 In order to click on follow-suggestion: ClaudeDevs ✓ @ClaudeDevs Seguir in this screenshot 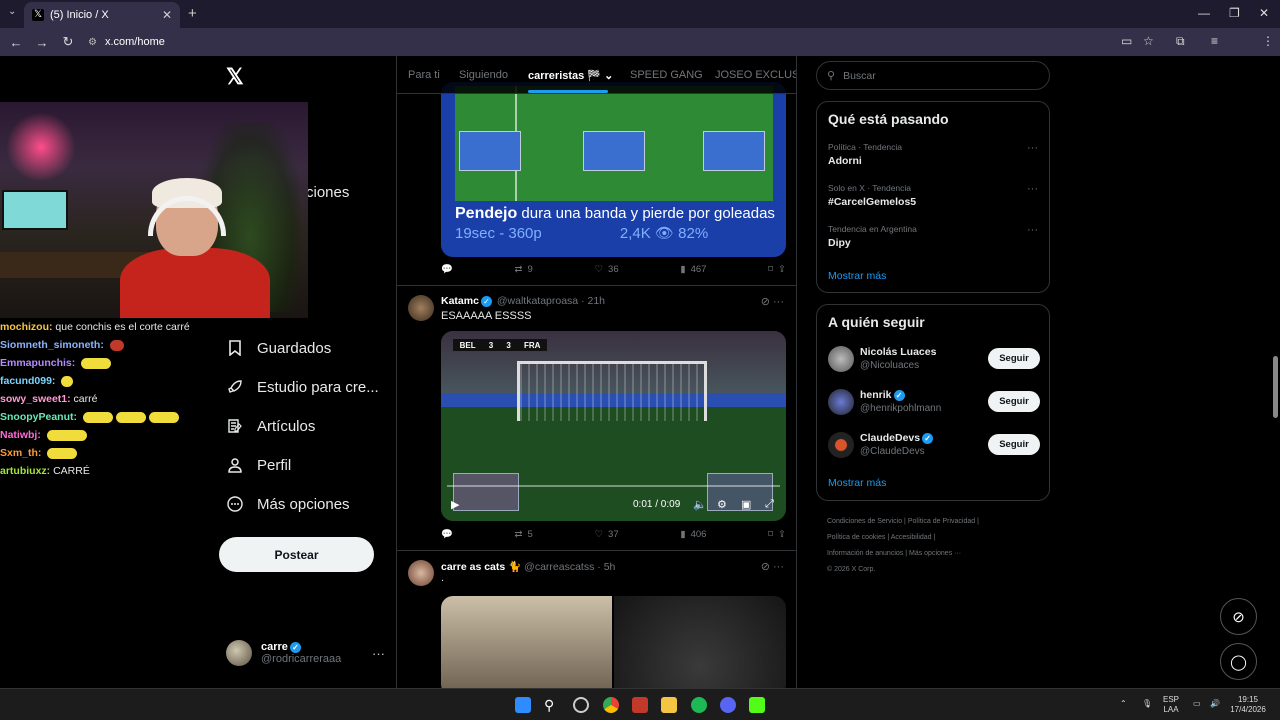, I will do `click(934, 446)`.